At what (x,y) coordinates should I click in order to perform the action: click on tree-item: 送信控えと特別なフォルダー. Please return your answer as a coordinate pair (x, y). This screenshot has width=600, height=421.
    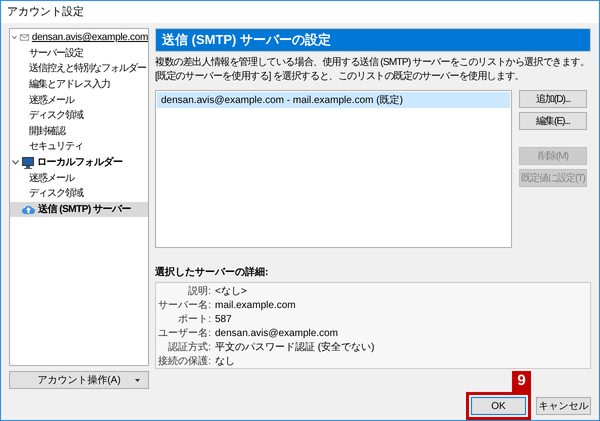
    Looking at the image, I should click on (79, 69).